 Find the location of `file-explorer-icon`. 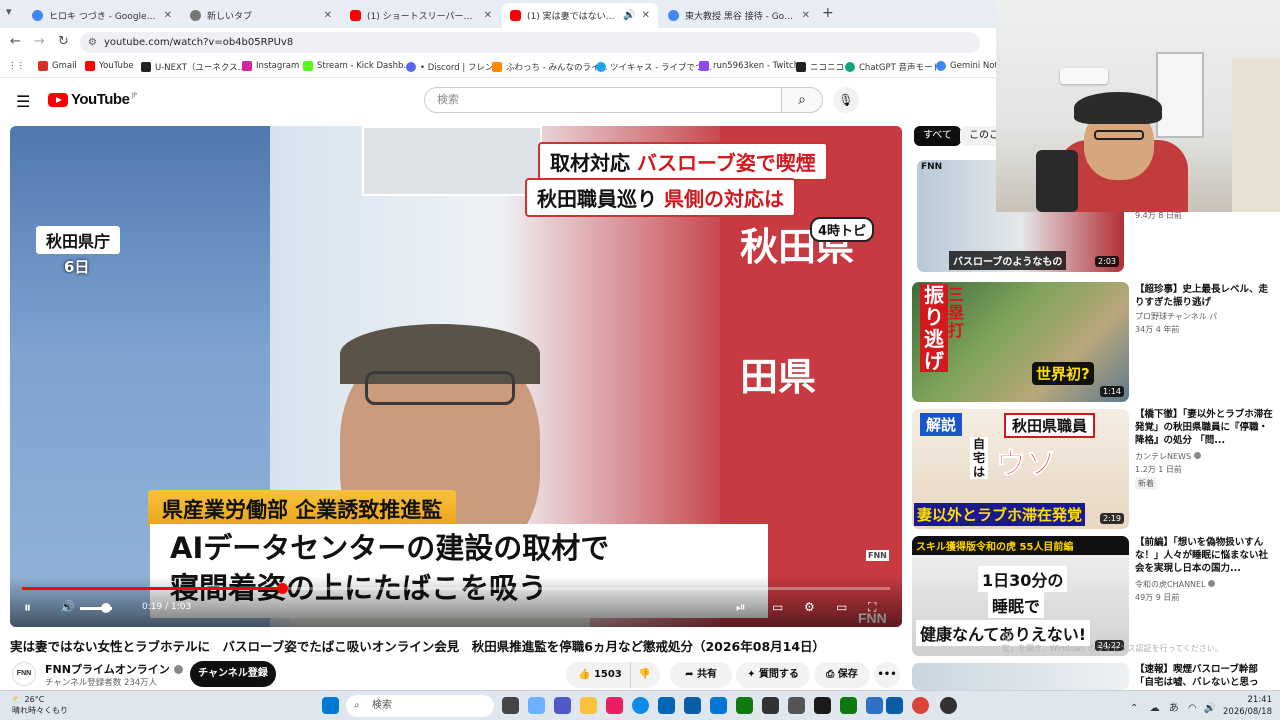

file-explorer-icon is located at coordinates (588, 705).